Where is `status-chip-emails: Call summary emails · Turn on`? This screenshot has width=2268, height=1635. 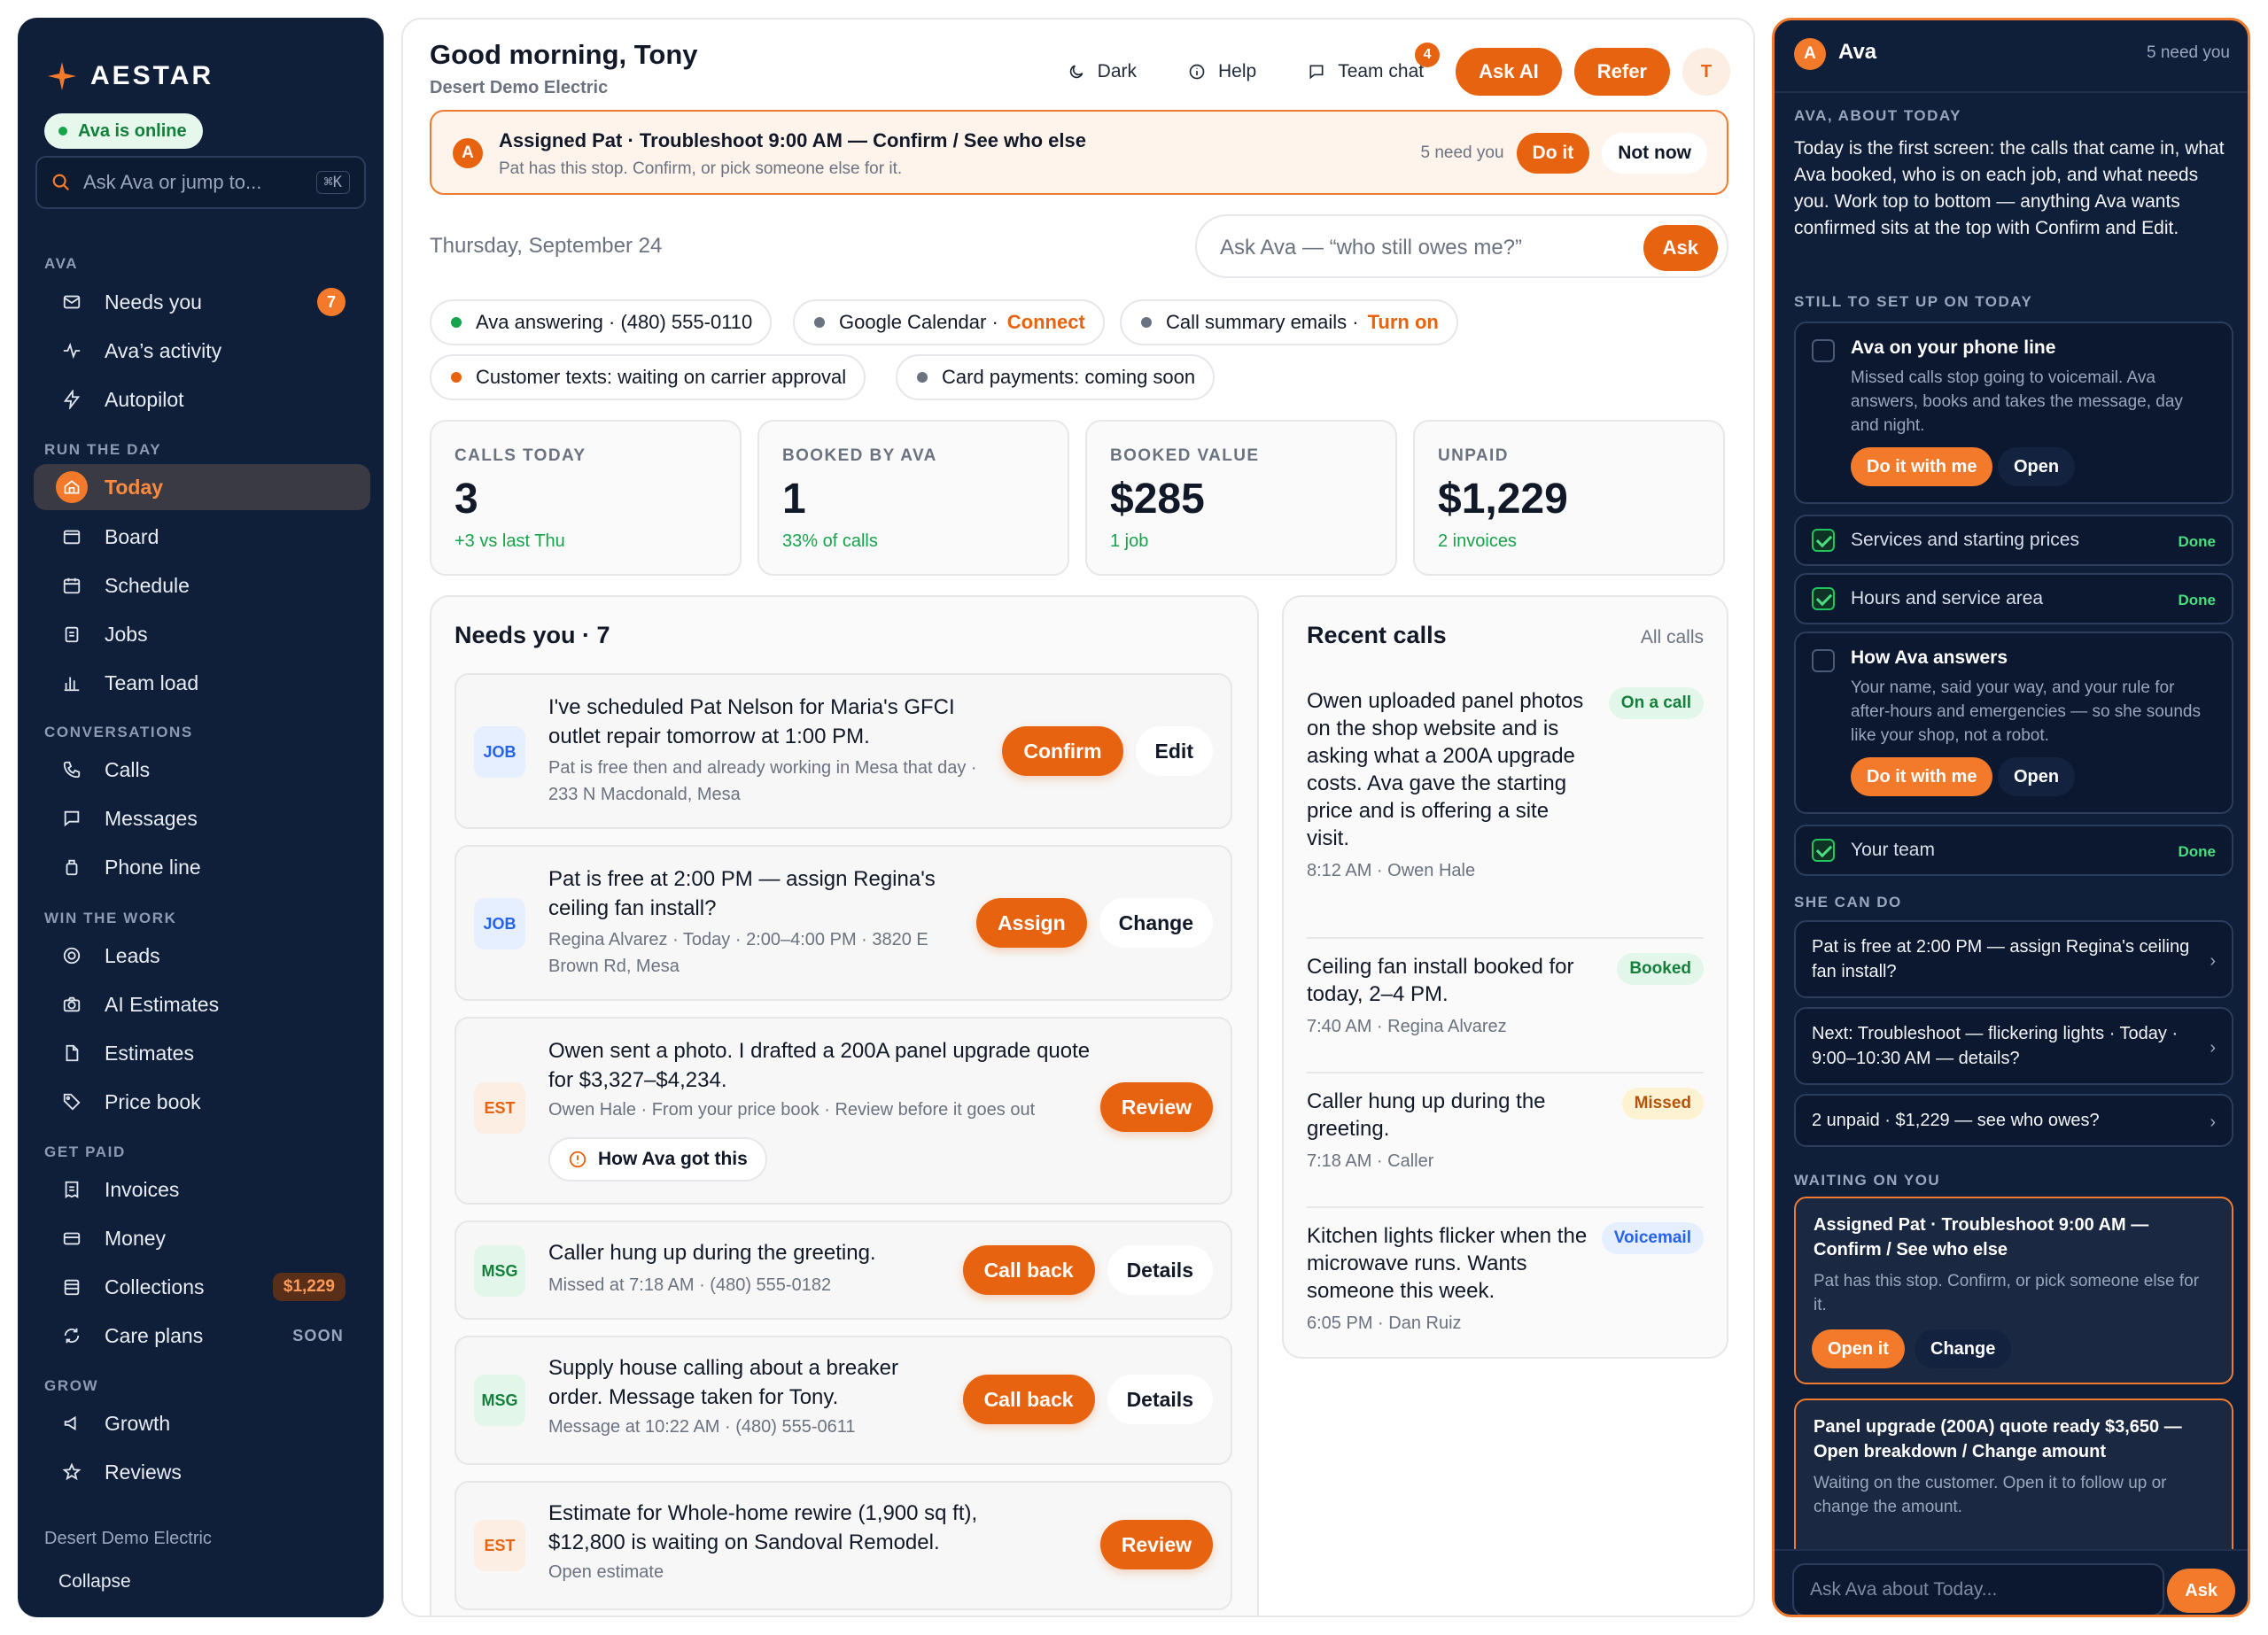
status-chip-emails: Call summary emails · Turn on is located at coordinates (1289, 322).